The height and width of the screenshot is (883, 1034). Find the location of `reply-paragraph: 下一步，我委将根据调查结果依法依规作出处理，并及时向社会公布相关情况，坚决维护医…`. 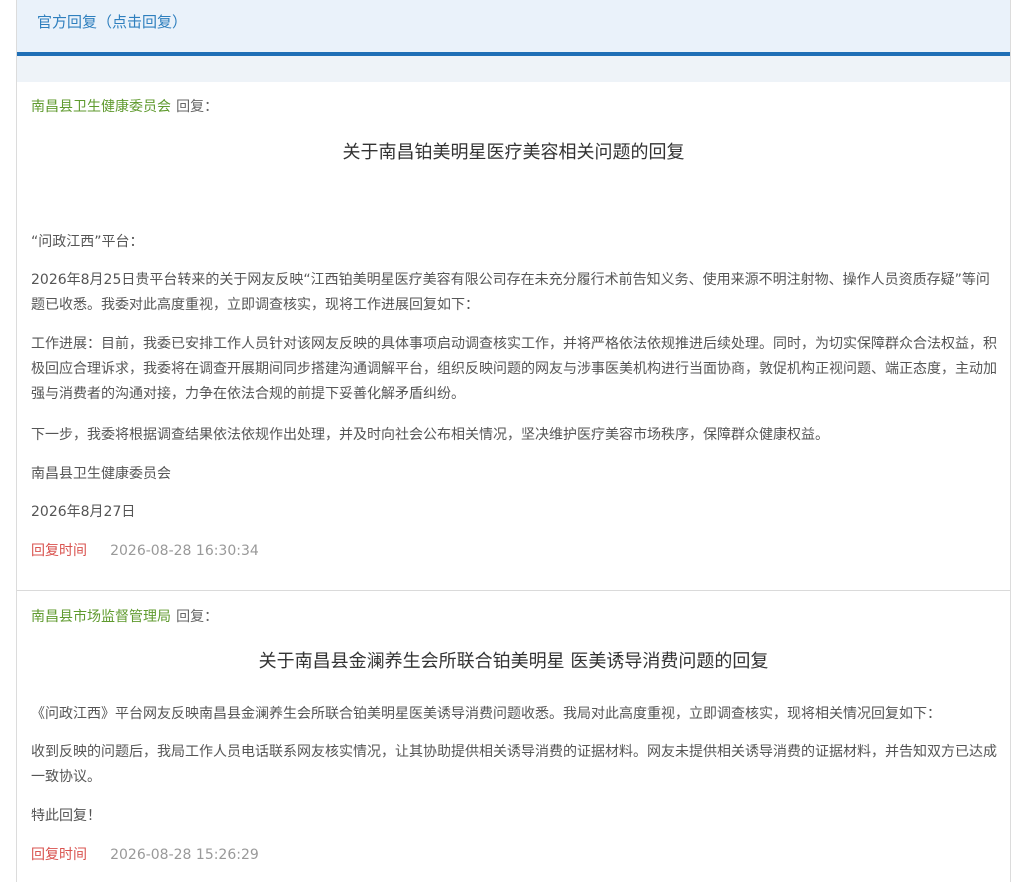

reply-paragraph: 下一步，我委将根据调查结果依法依规作出处理，并及时向社会公布相关情况，坚决维护医… is located at coordinates (430, 435).